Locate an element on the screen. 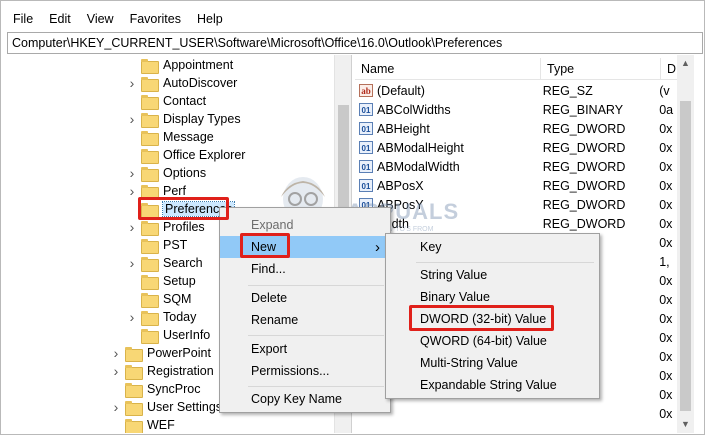  menu-separator is located at coordinates (505, 262).